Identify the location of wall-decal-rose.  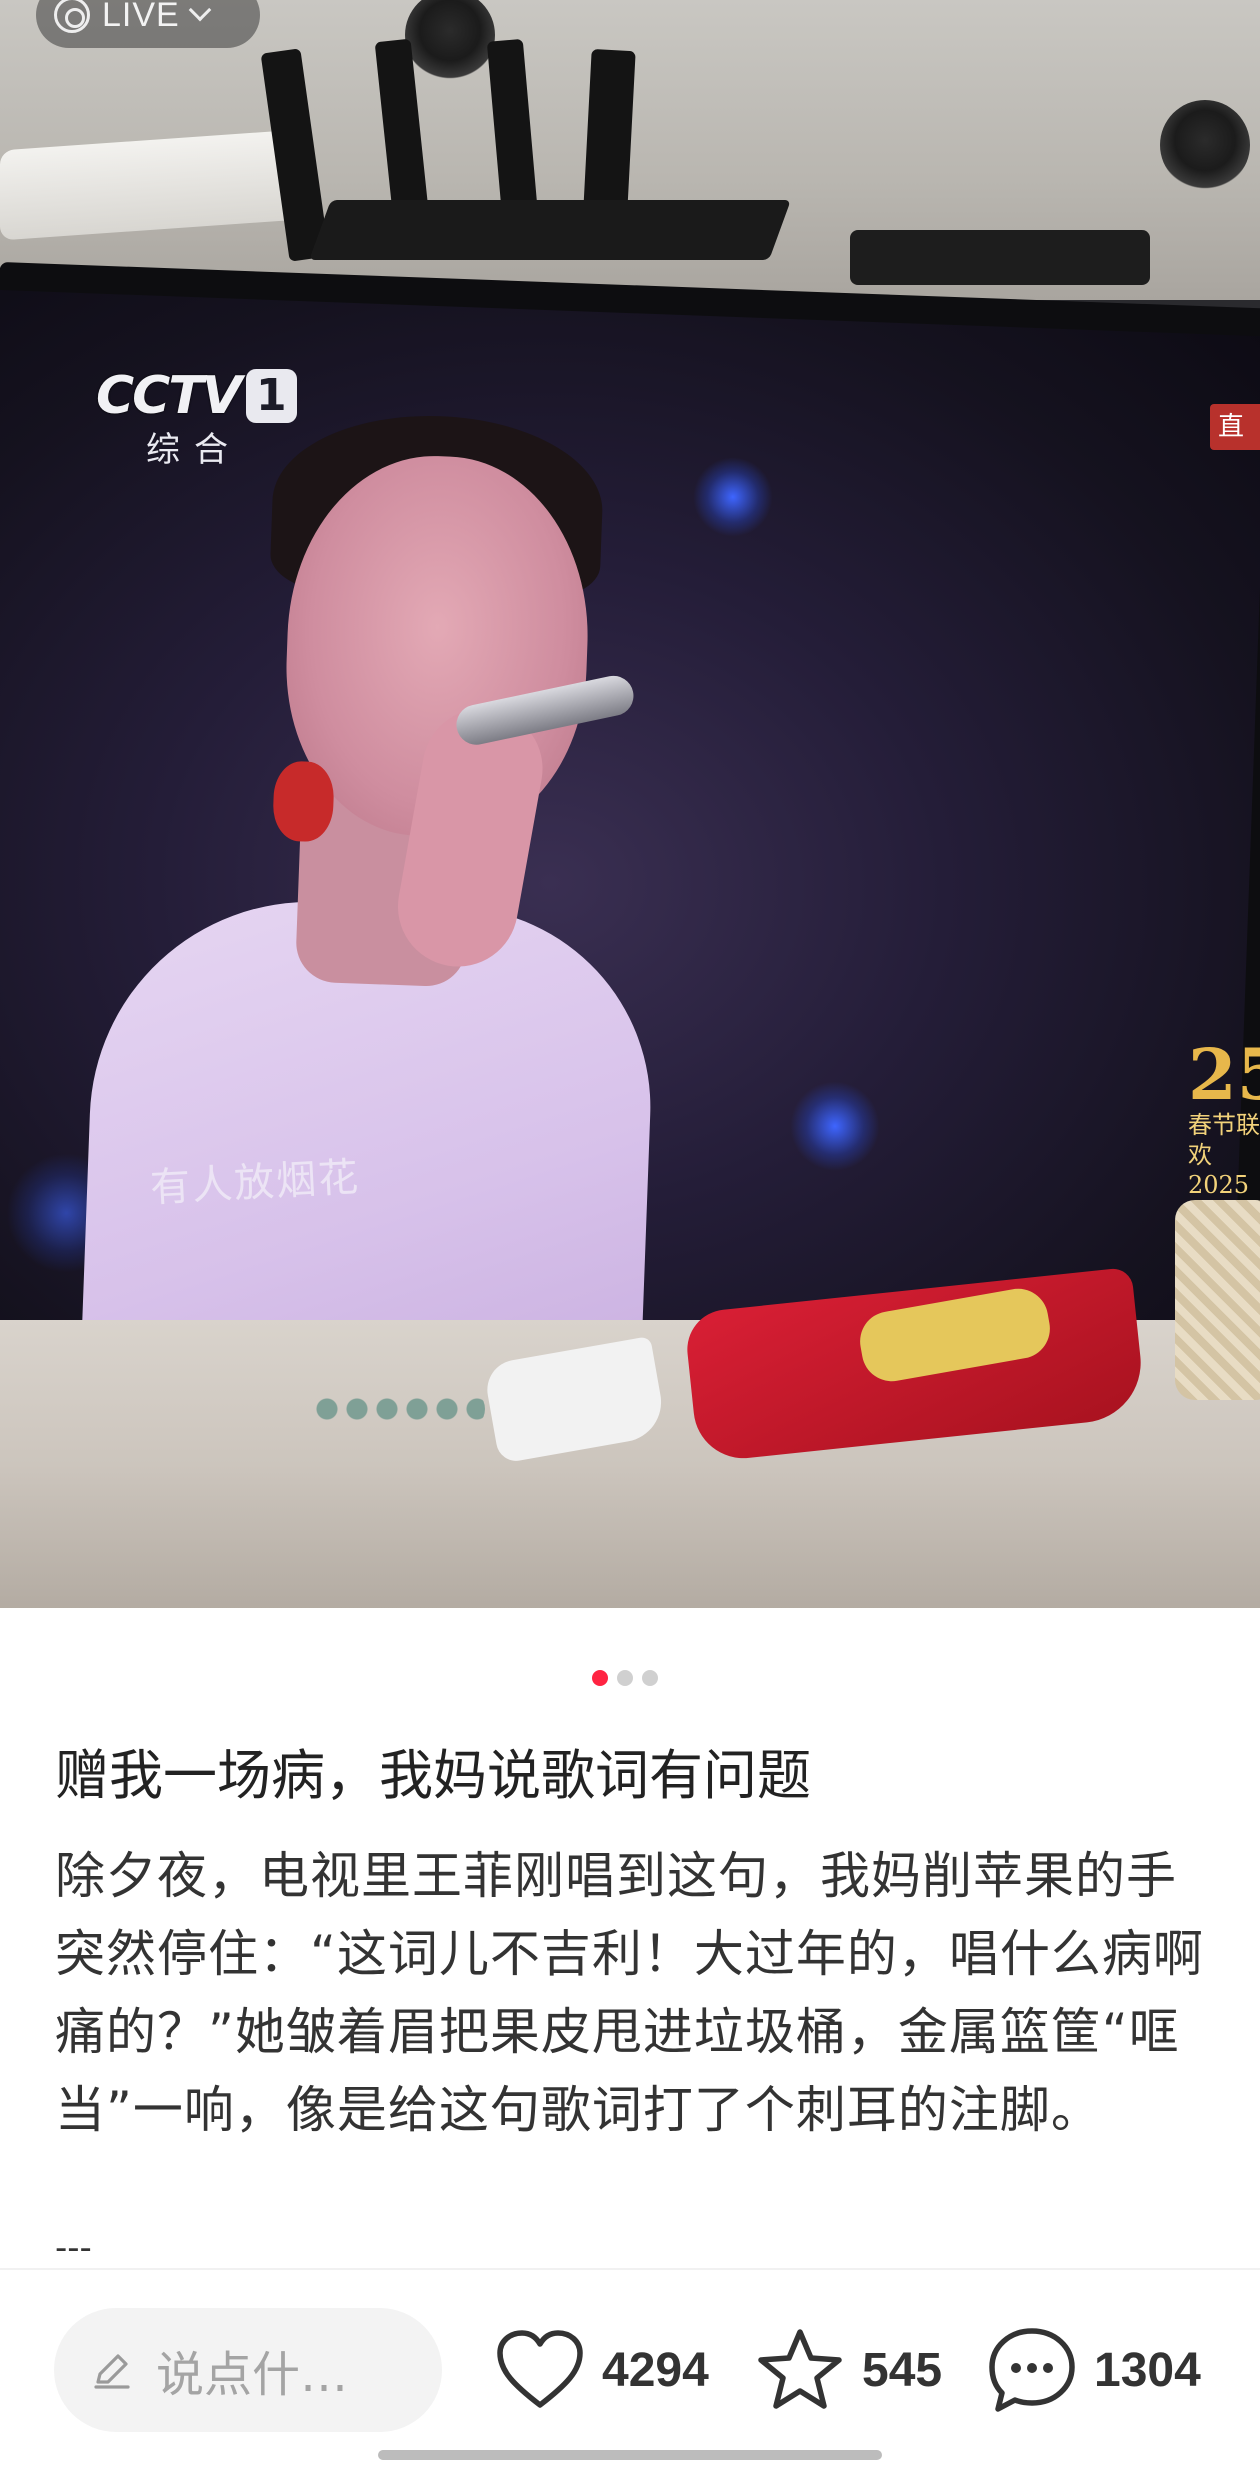
(1205, 145).